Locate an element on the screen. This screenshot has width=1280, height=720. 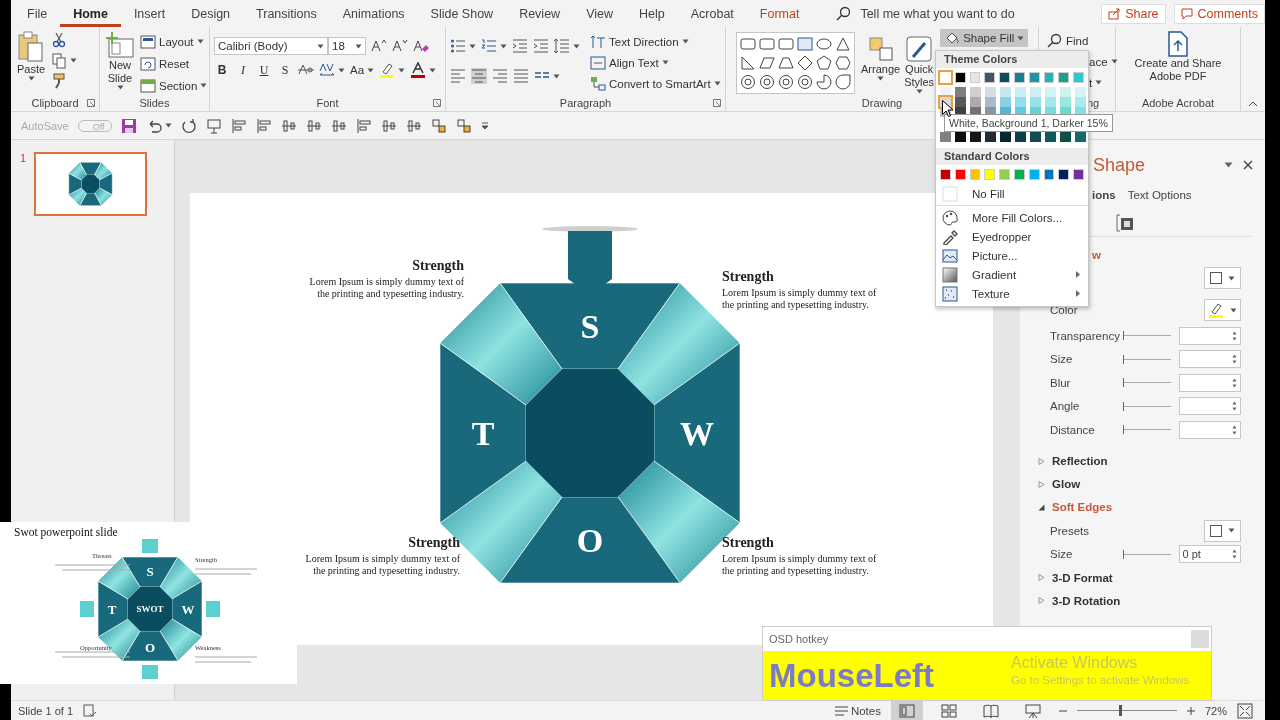
shape-fill-button: Shape Fill is located at coordinates (984, 38).